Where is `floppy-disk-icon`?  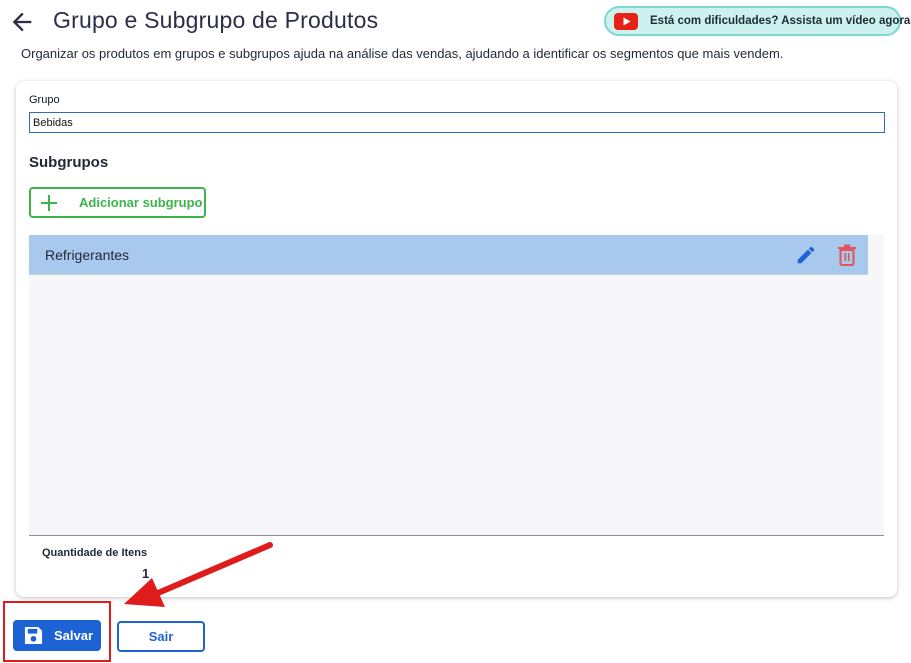 floppy-disk-icon is located at coordinates (33, 635).